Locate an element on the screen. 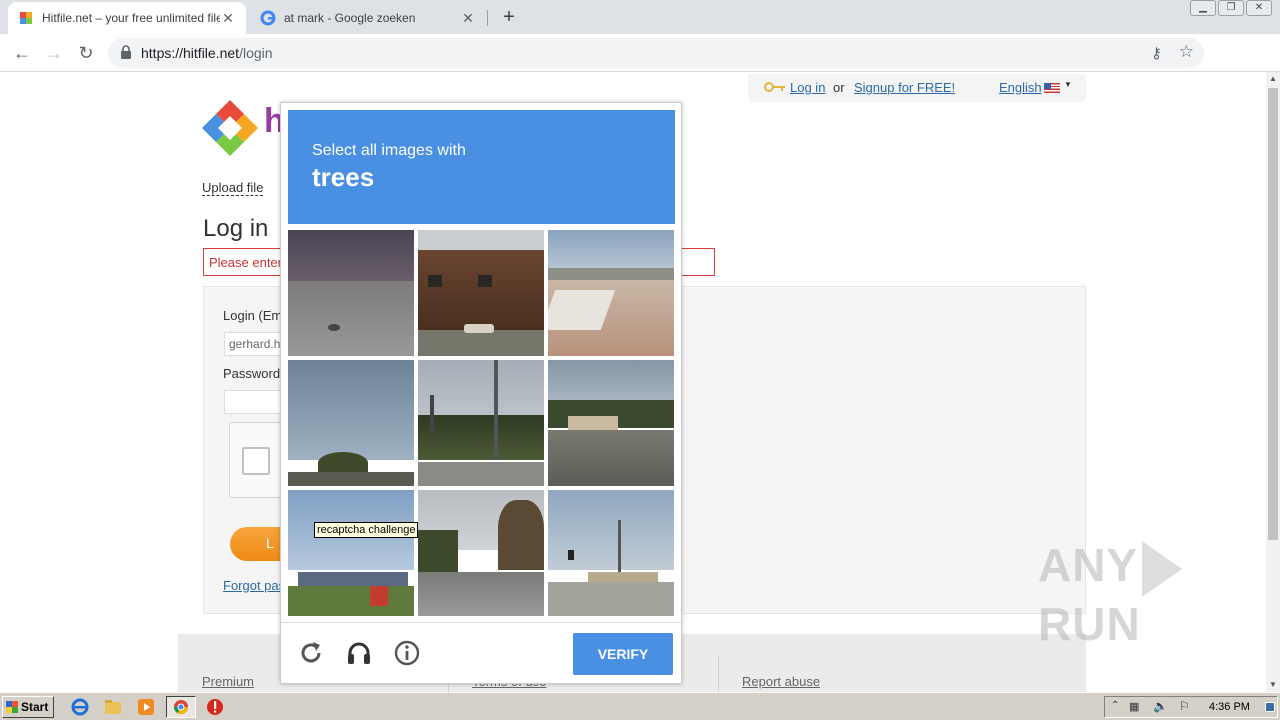  window-controls: ▁ ❐ ✕ is located at coordinates (1231, 8).